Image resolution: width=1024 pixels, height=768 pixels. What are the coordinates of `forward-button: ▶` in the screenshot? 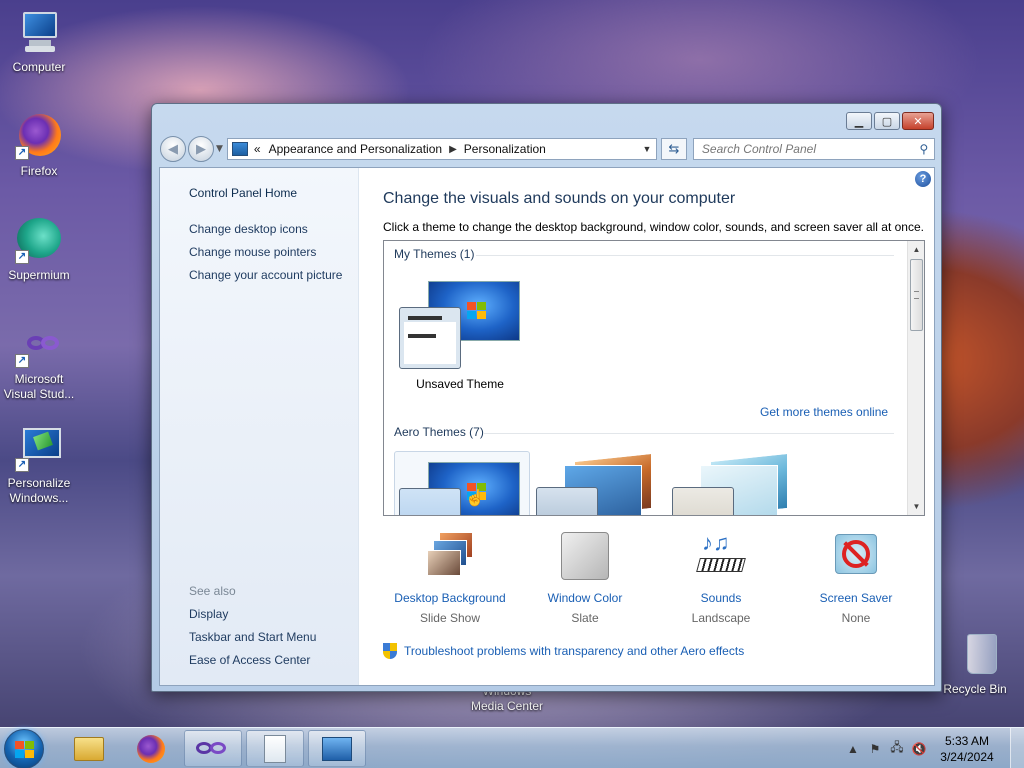 It's located at (201, 149).